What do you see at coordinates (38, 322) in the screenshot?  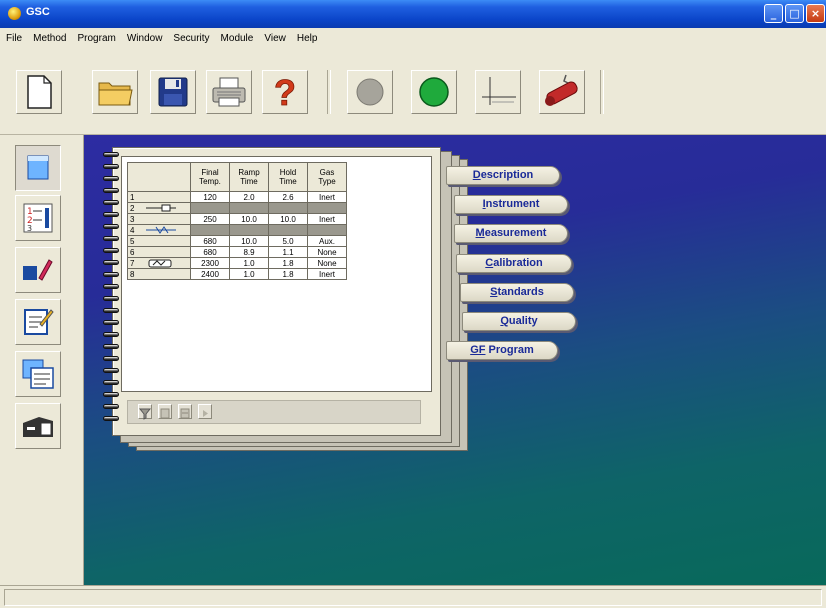 I see `edit-report-button` at bounding box center [38, 322].